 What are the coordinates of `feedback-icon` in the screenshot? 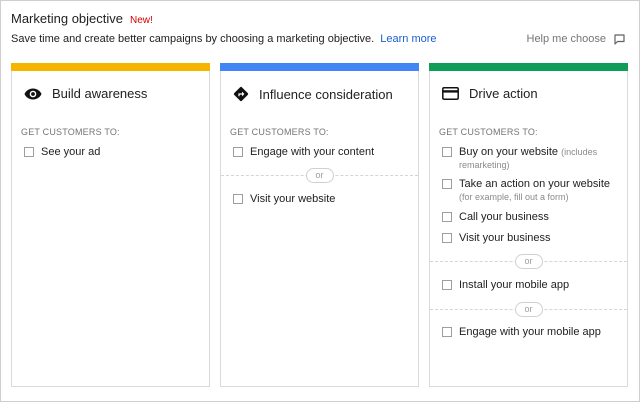 It's located at (619, 39).